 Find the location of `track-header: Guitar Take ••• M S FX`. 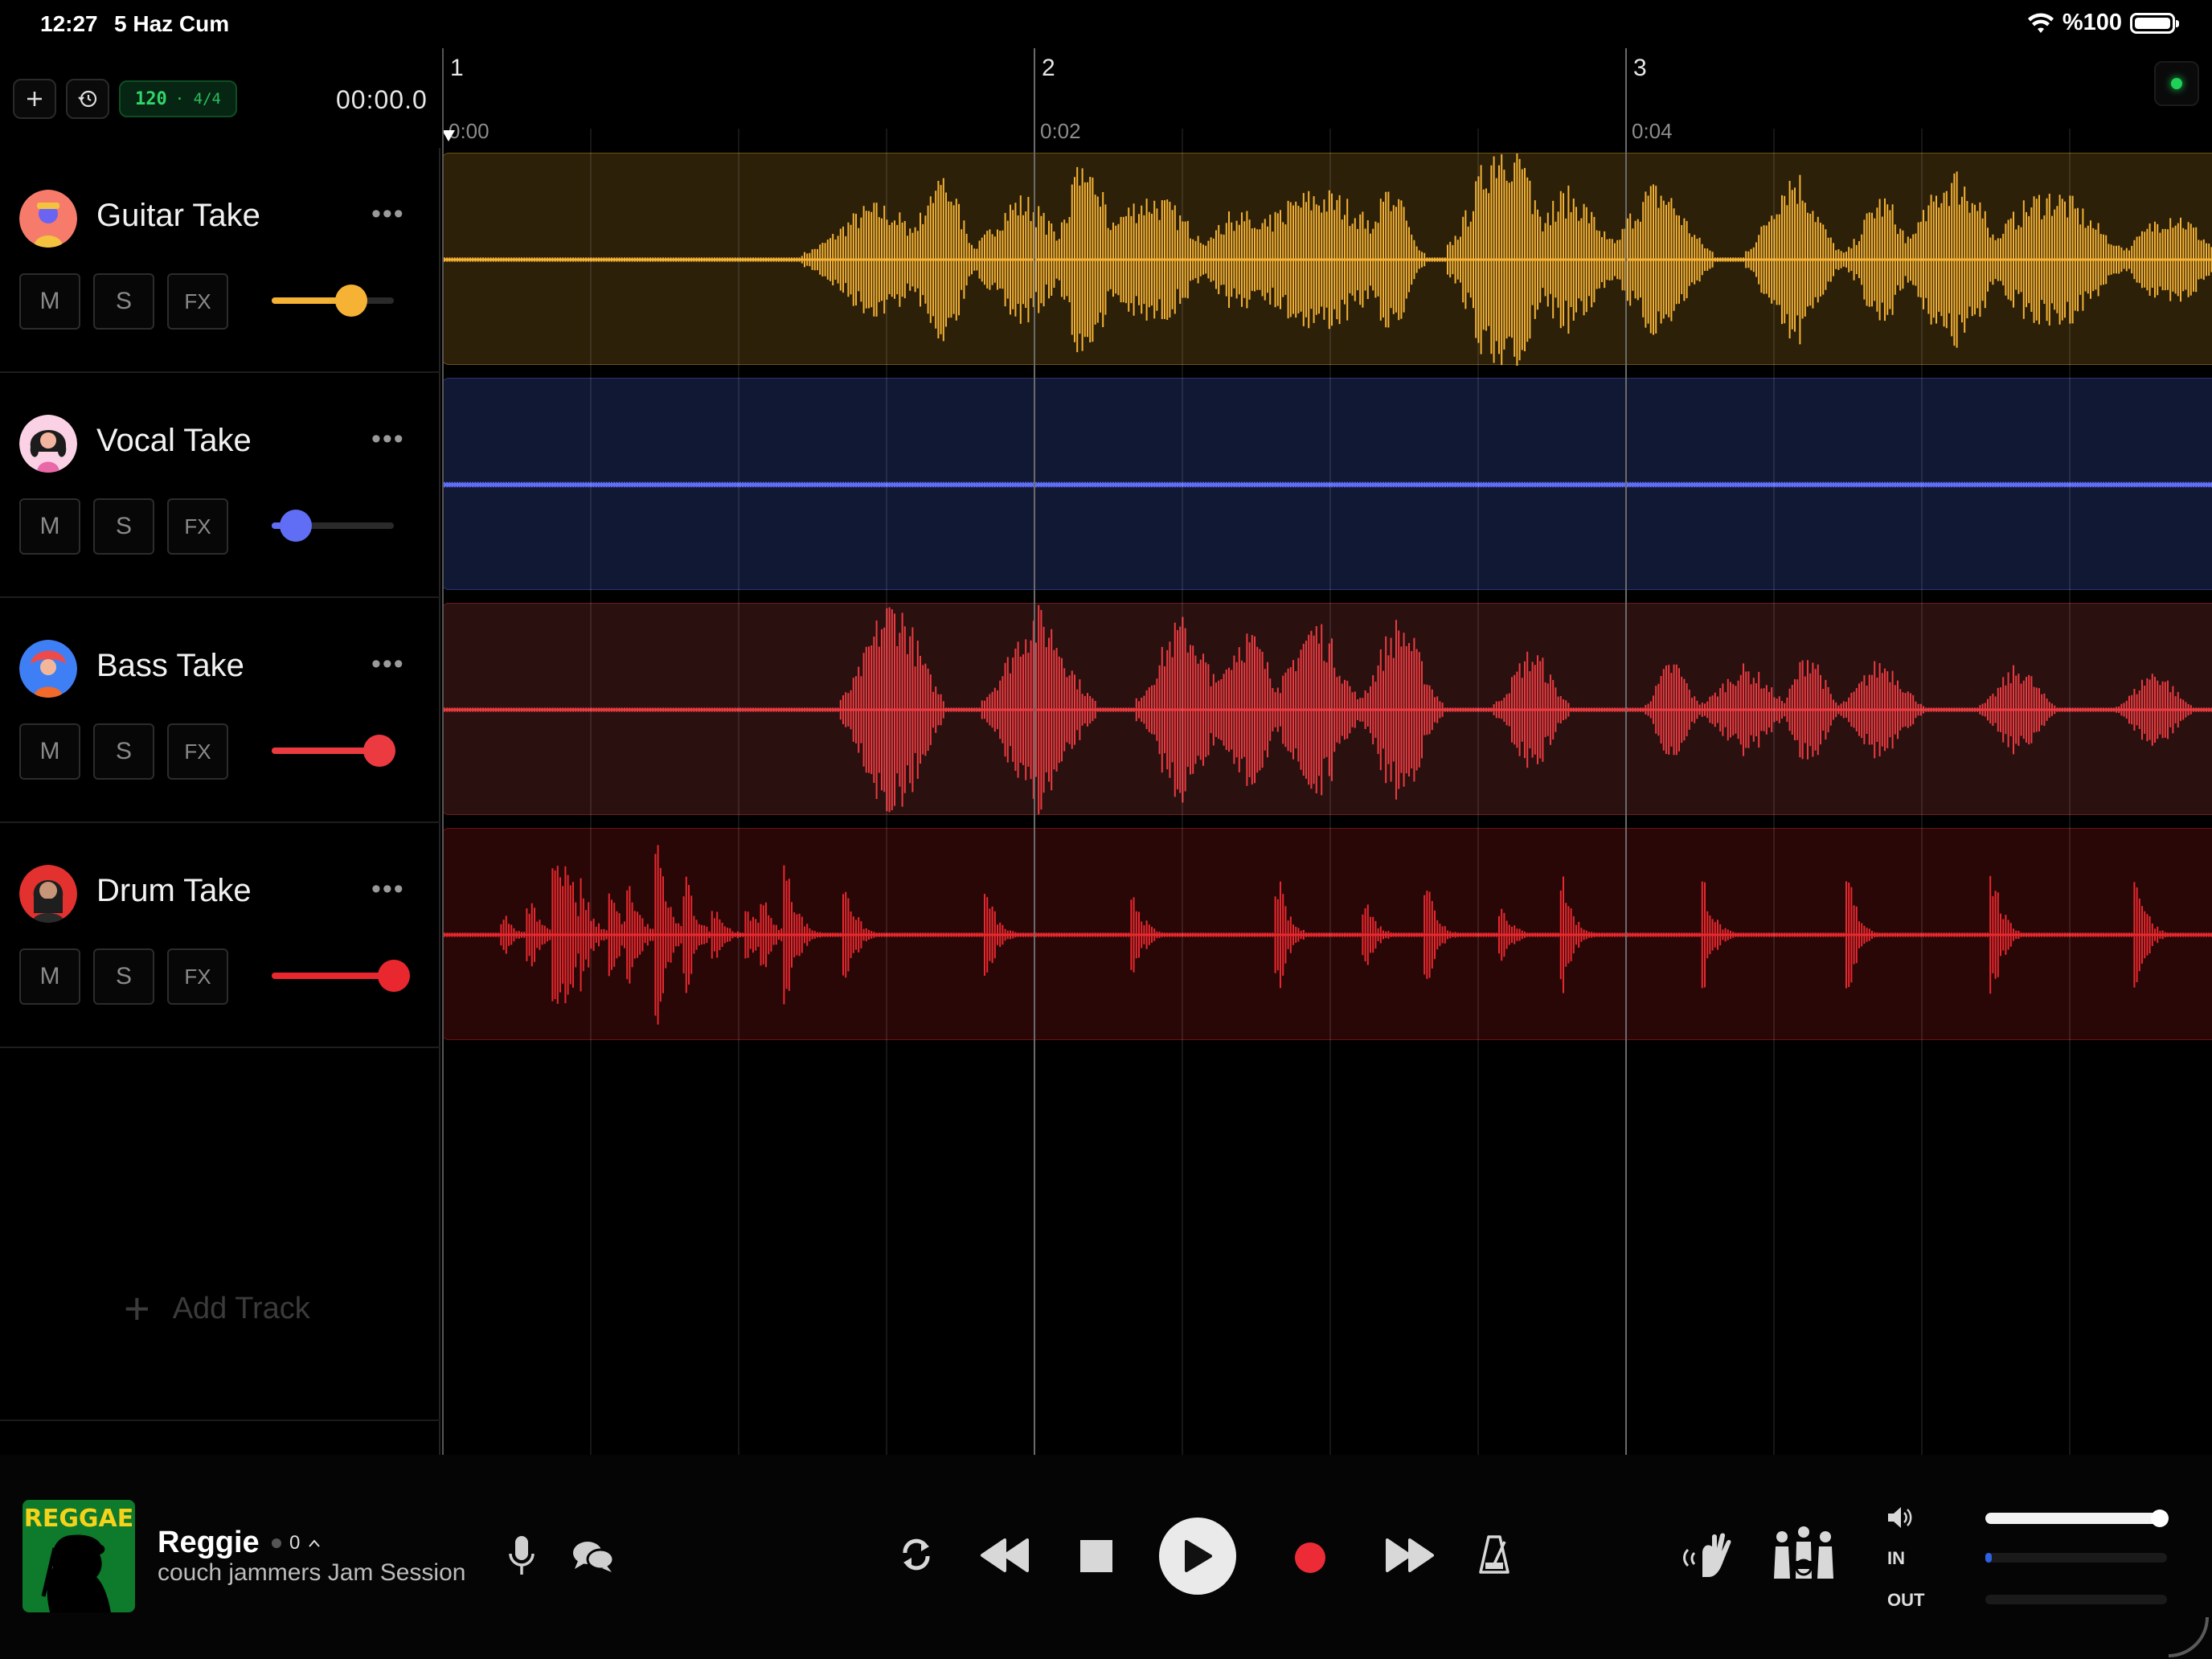

track-header: Guitar Take ••• M S FX is located at coordinates (220, 260).